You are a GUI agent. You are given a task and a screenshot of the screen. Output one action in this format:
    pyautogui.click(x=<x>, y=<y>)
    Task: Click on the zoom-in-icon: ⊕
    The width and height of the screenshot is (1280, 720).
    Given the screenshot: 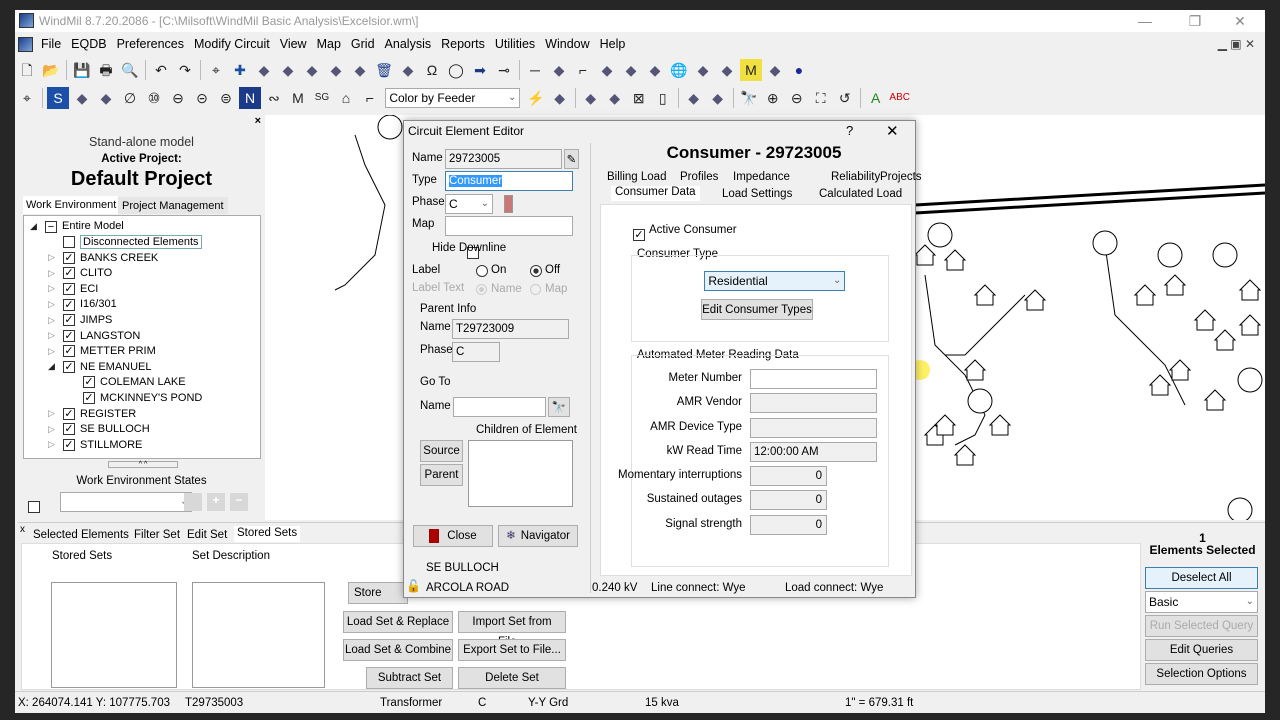 What is the action you would take?
    pyautogui.click(x=773, y=98)
    